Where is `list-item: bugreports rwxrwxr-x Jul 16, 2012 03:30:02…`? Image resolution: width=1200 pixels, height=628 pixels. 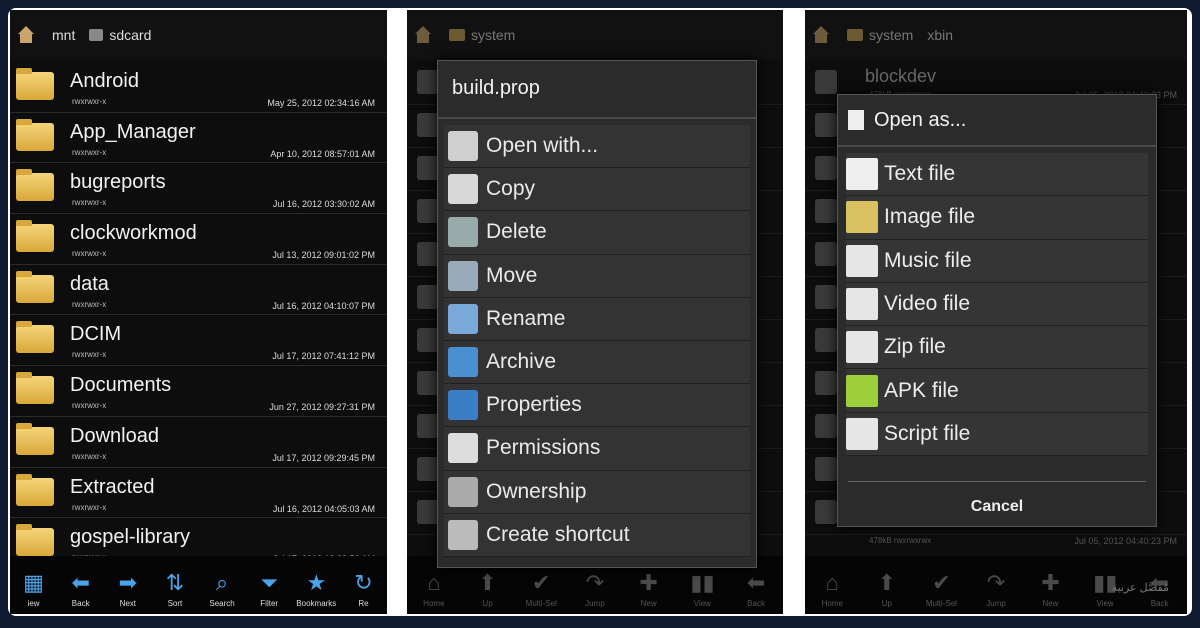 list-item: bugreports rwxrwxr-x Jul 16, 2012 03:30:02… is located at coordinates (198, 189).